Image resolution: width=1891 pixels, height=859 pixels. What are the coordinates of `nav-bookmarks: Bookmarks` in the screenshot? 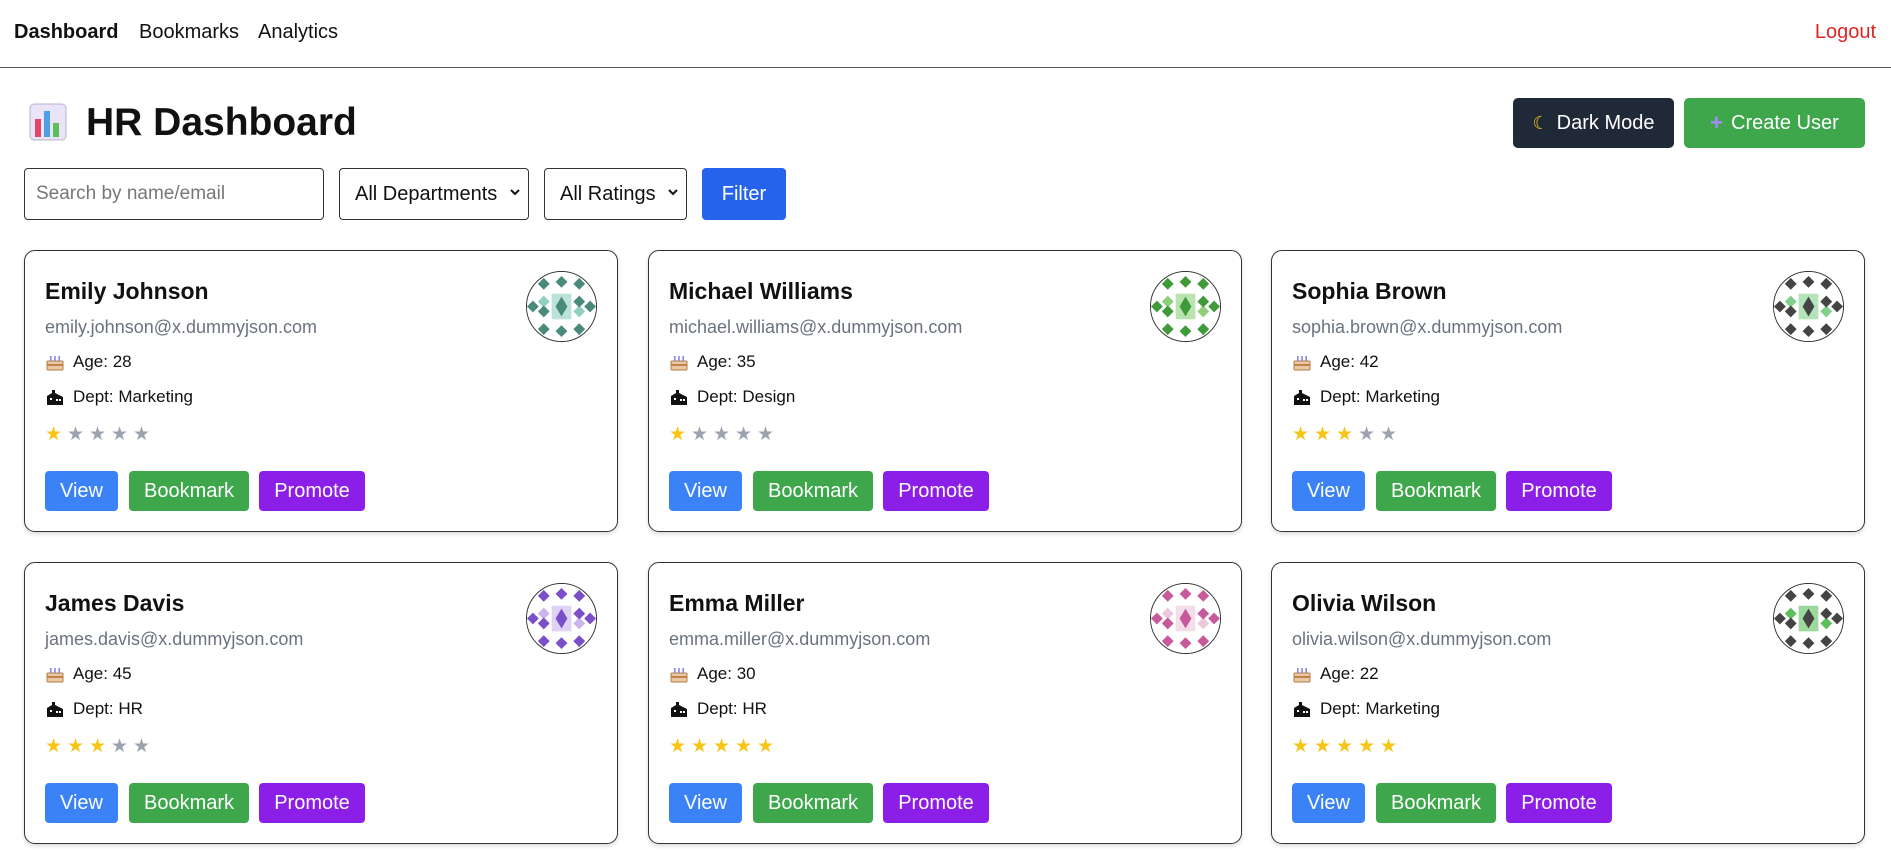 It's located at (189, 32).